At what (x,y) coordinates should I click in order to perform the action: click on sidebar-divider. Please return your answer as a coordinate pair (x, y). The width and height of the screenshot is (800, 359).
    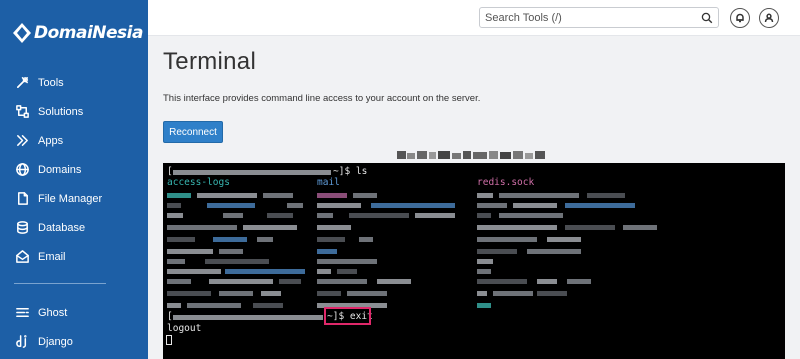
    Looking at the image, I should click on (60, 283).